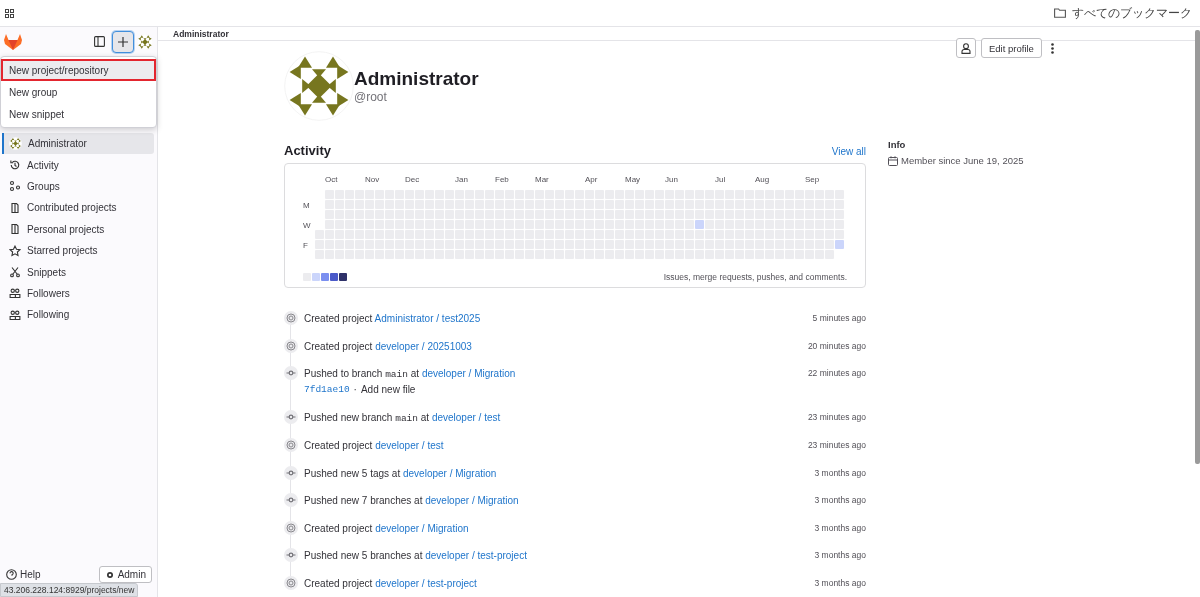 Image resolution: width=1200 pixels, height=597 pixels. I want to click on activity-heading: Activity, so click(307, 150).